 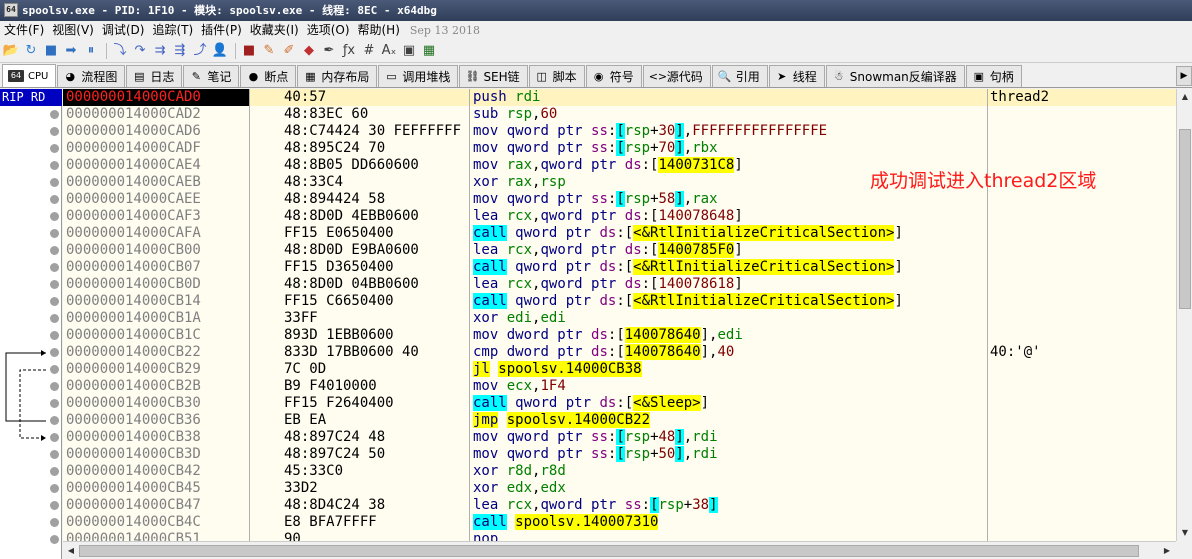 What do you see at coordinates (160, 51) in the screenshot?
I see `trace-into-icon: ⇉` at bounding box center [160, 51].